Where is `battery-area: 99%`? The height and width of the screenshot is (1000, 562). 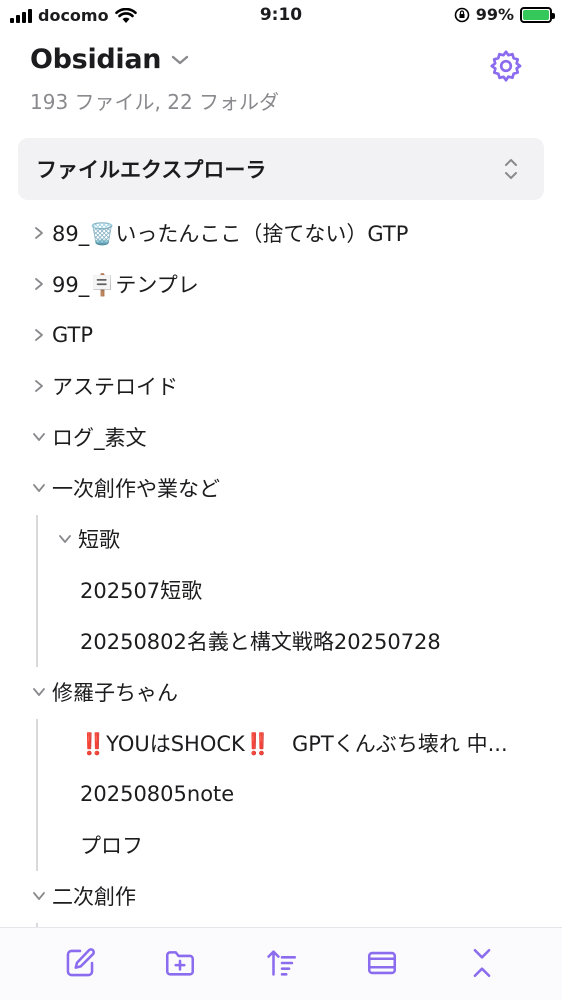
battery-area: 99% is located at coordinates (504, 14).